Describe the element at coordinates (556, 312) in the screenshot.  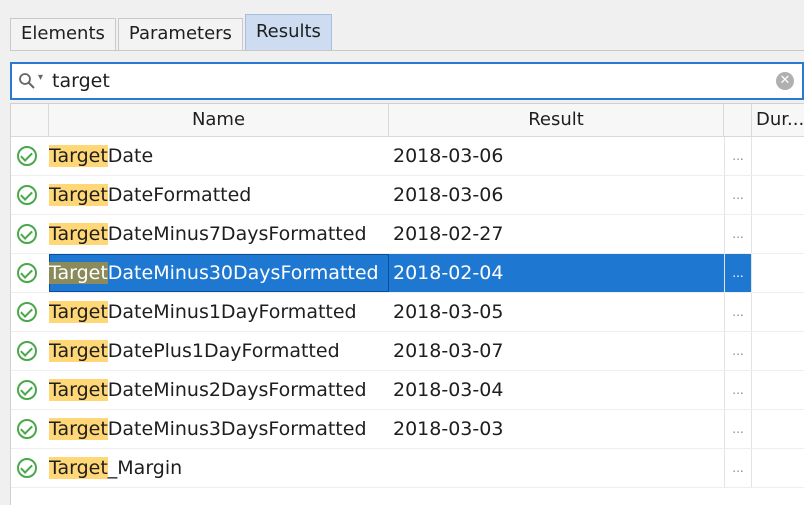
I see `result-cell: 2018-03-05` at that location.